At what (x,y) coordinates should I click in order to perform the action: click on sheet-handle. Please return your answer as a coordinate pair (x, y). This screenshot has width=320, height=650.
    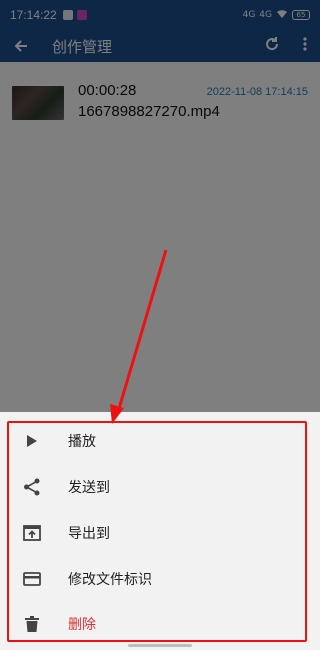
    Looking at the image, I should click on (160, 645).